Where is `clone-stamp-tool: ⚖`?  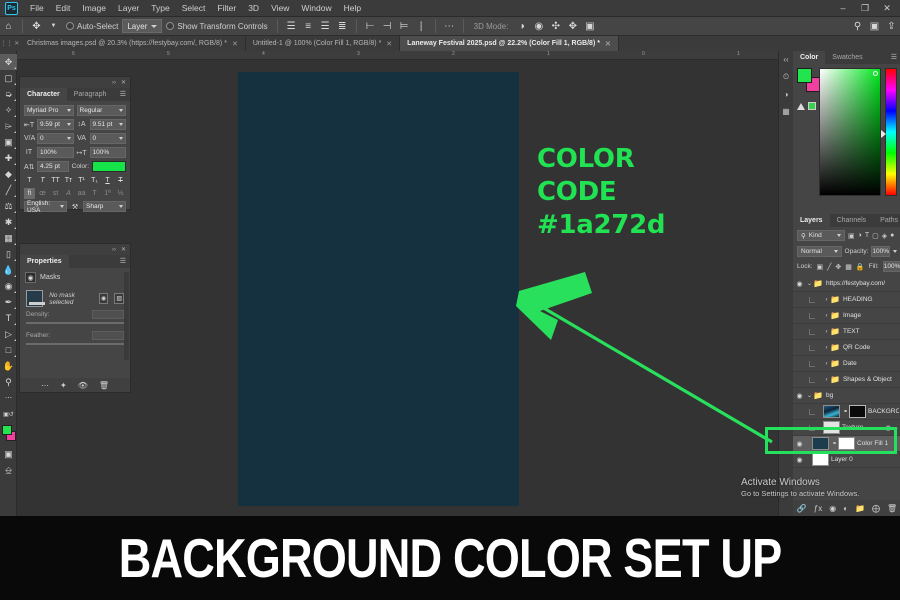
clone-stamp-tool: ⚖ is located at coordinates (8, 206).